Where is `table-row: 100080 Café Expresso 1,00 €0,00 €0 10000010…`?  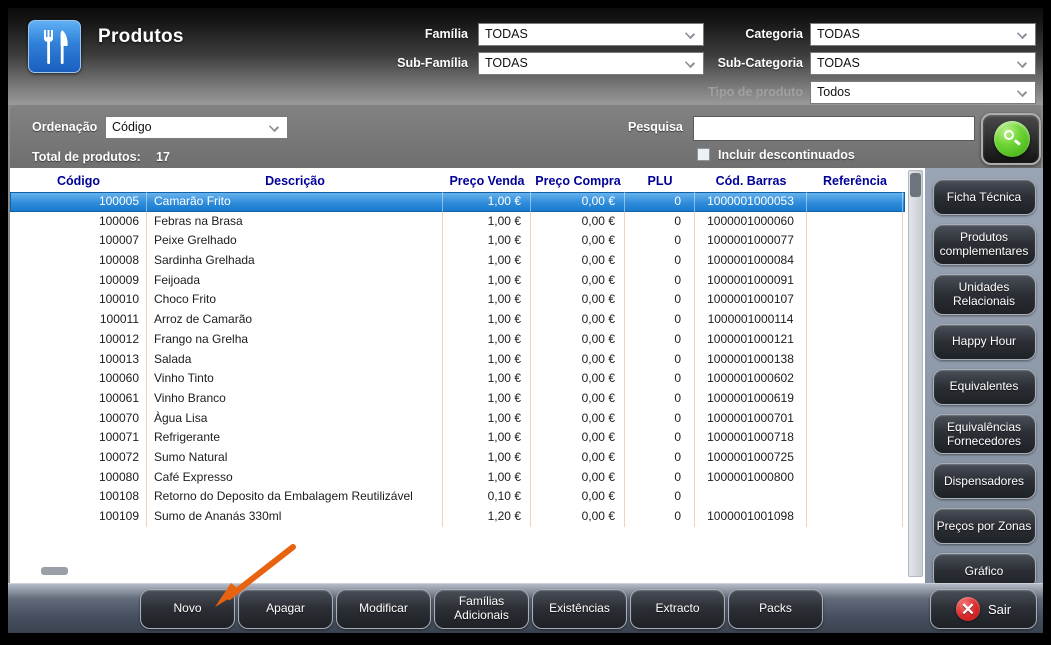 table-row: 100080 Café Expresso 1,00 €0,00 €0 10000010… is located at coordinates (457, 477).